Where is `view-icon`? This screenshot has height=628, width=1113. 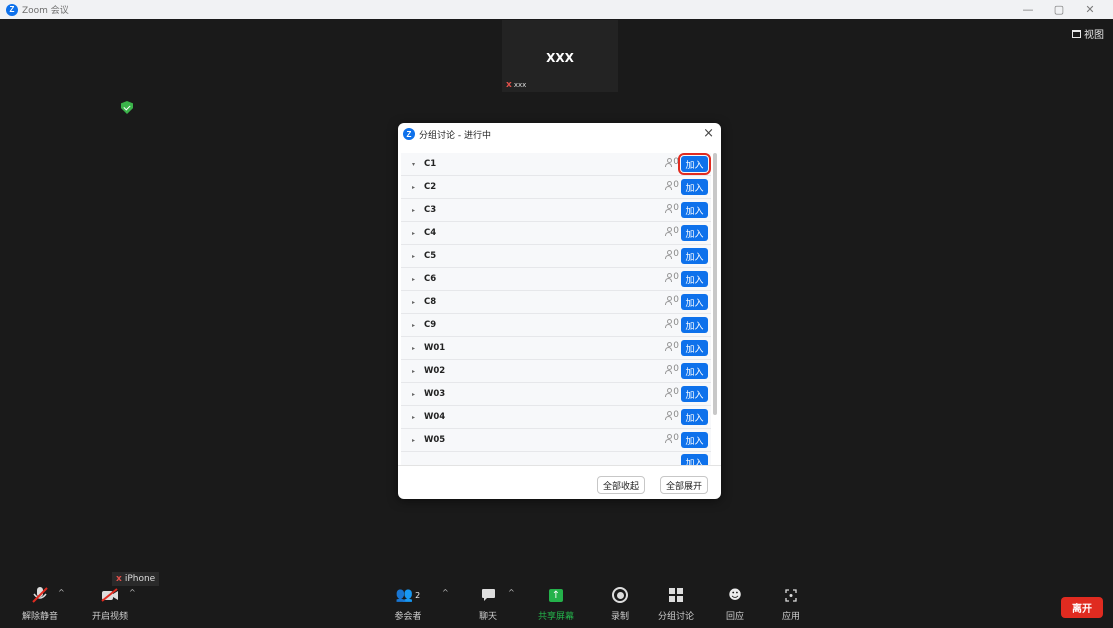
view-icon is located at coordinates (1076, 33).